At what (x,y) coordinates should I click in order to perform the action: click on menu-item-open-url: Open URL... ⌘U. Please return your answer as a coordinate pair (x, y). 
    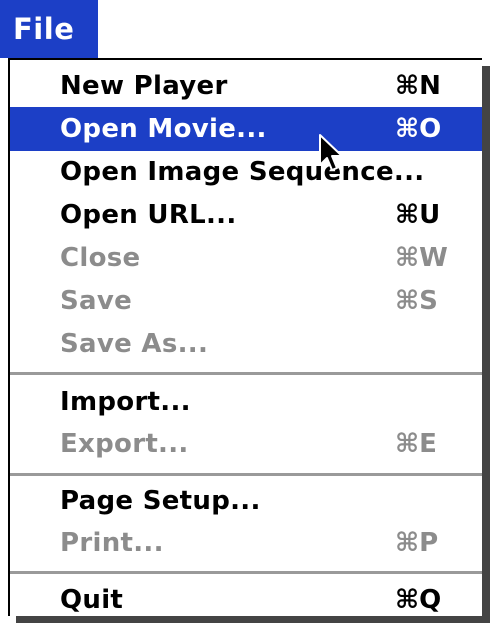
    Looking at the image, I should click on (246, 215).